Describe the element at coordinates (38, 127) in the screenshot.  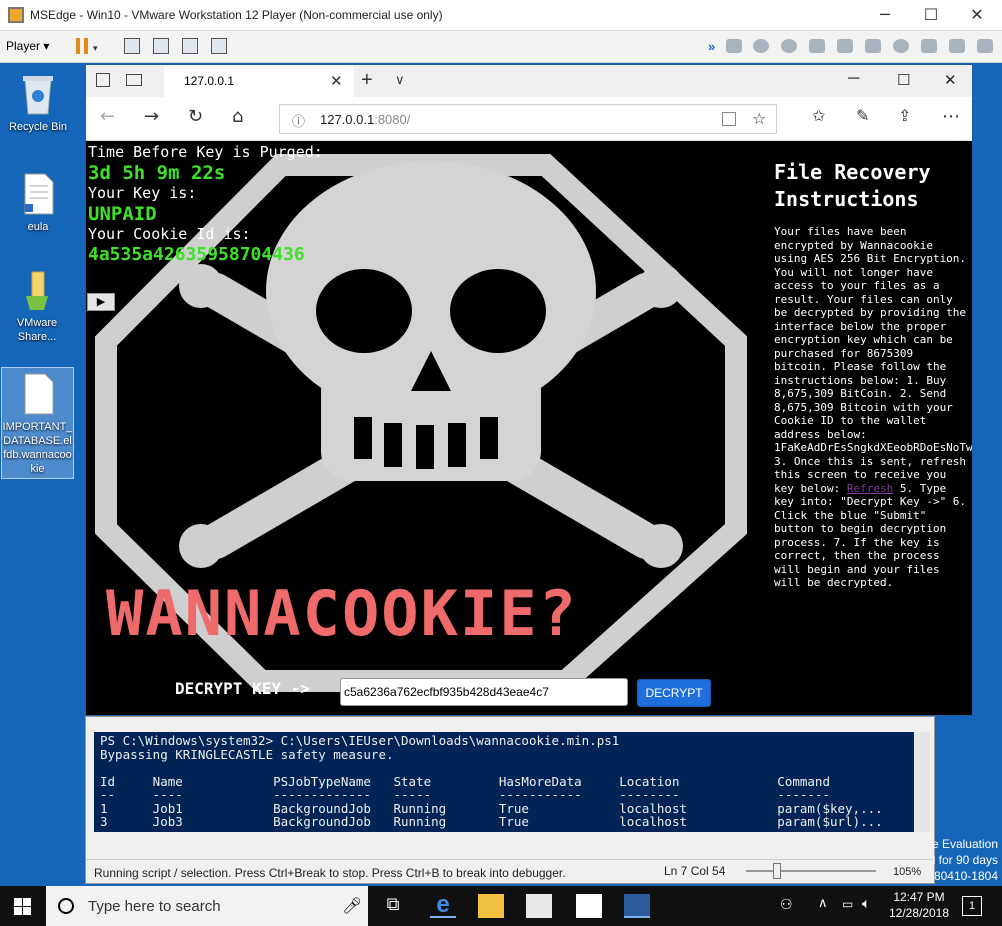
I see `recycle-bin-label: Recycle Bin` at that location.